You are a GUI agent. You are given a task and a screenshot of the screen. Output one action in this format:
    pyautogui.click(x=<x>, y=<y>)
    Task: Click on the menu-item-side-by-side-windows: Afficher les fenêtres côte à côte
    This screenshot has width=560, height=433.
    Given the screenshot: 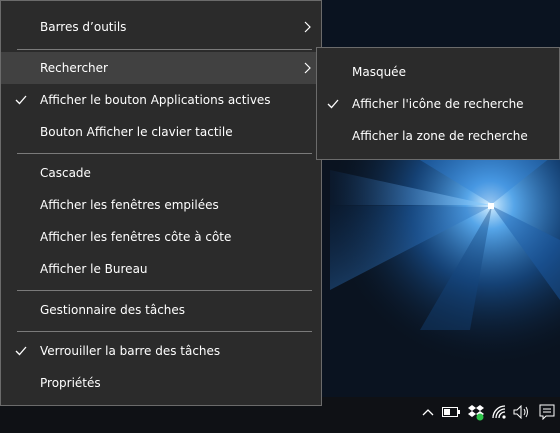 What is the action you would take?
    pyautogui.click(x=161, y=237)
    